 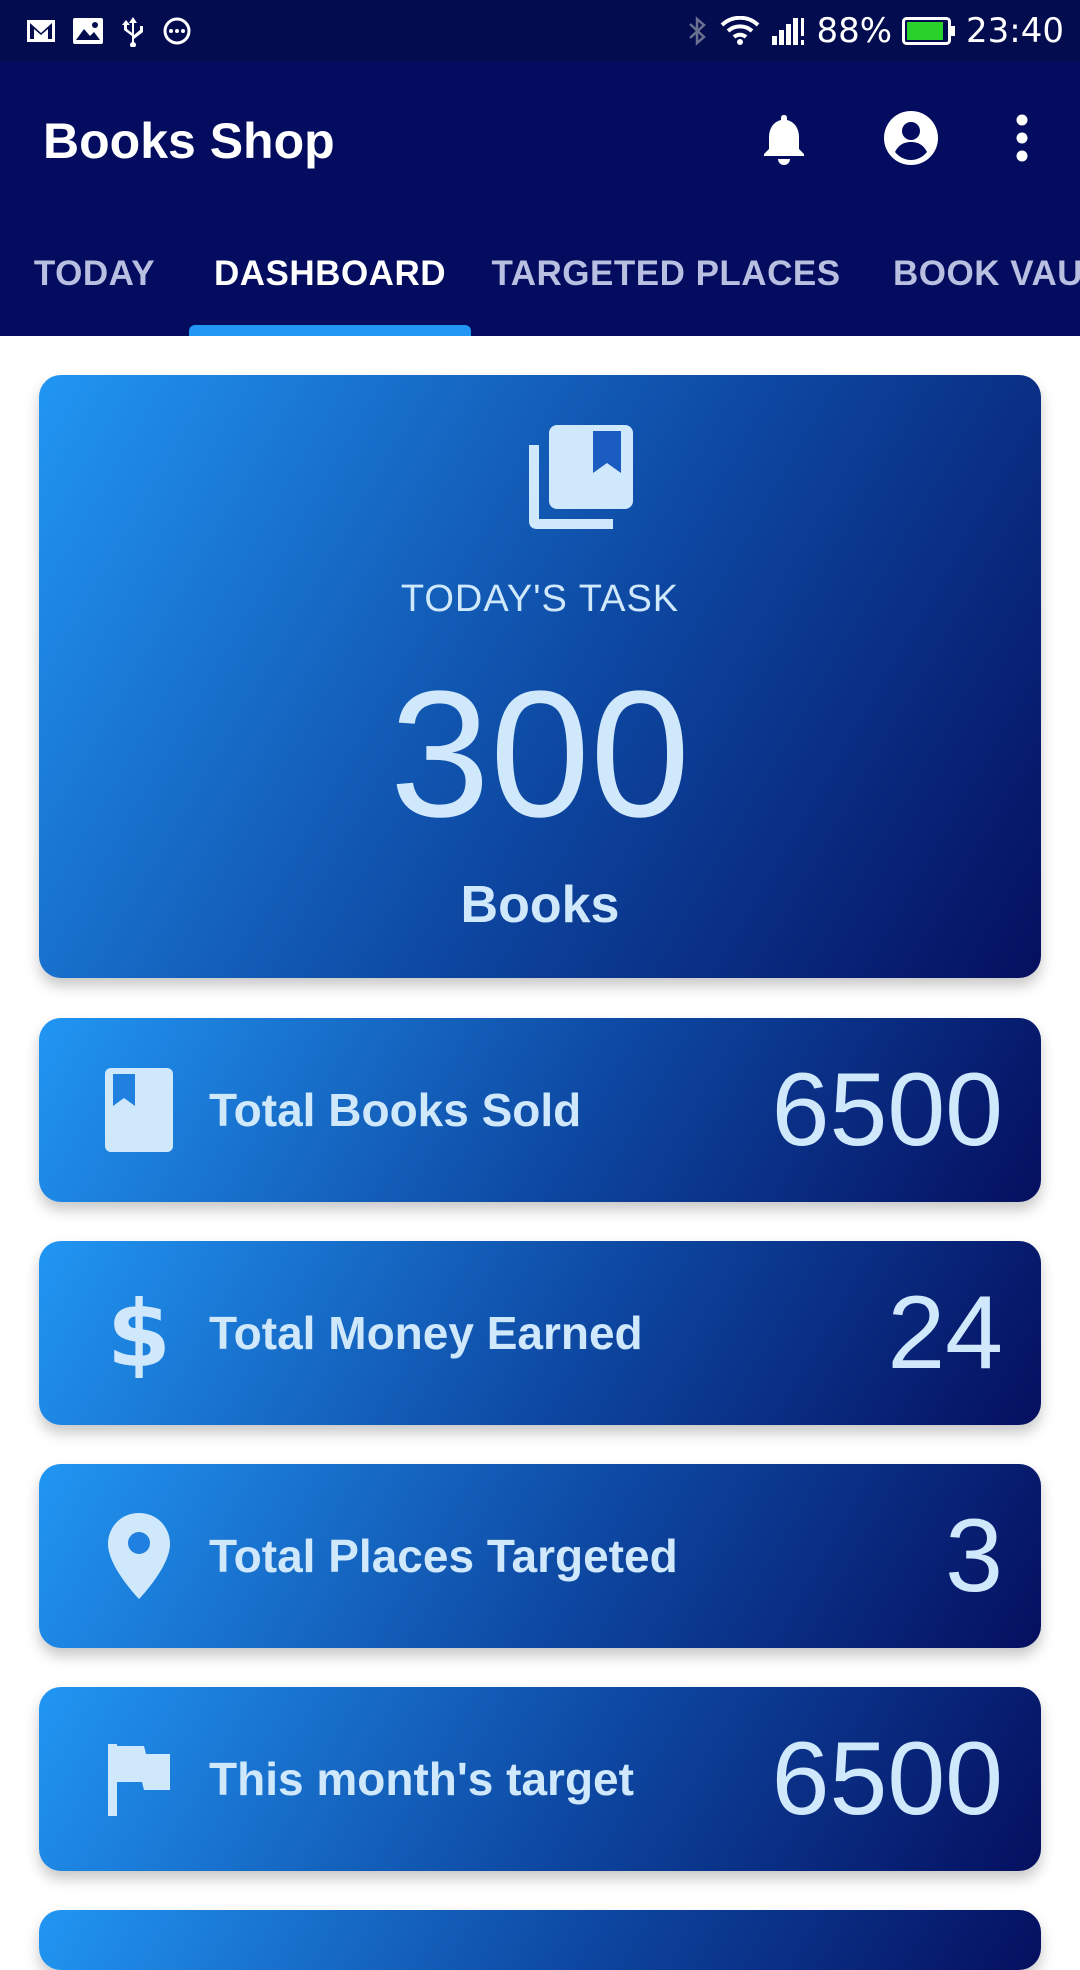 I want to click on bluetooth-icon, so click(x=698, y=31).